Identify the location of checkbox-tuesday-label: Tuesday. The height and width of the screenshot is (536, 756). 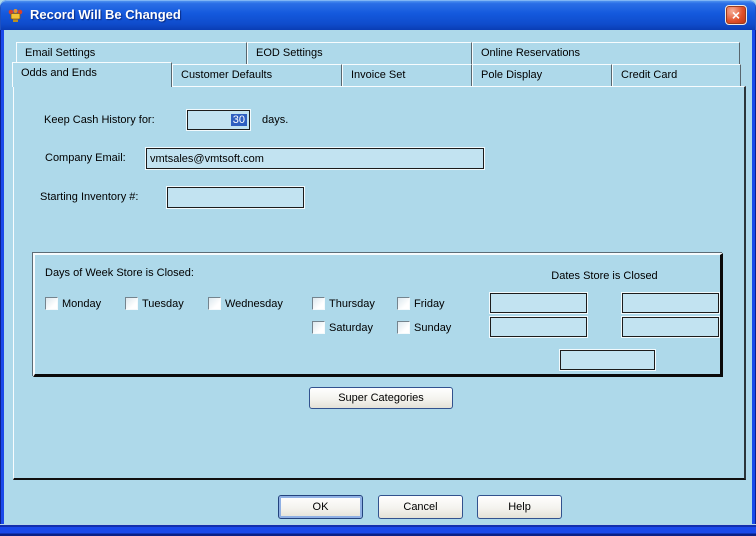
(163, 303).